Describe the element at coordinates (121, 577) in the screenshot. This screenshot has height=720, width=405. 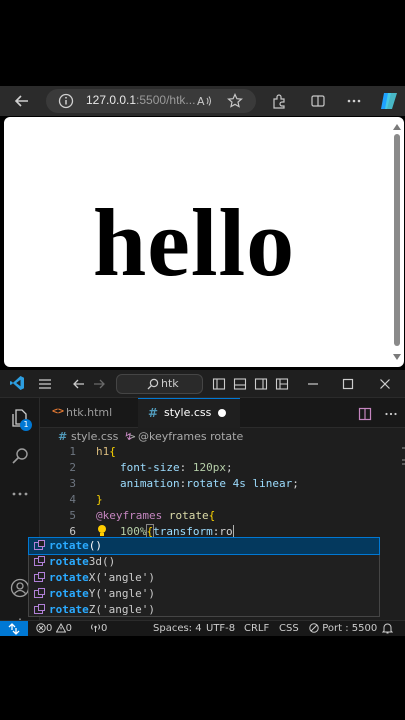
I see `suggestion-rest: X('angle')` at that location.